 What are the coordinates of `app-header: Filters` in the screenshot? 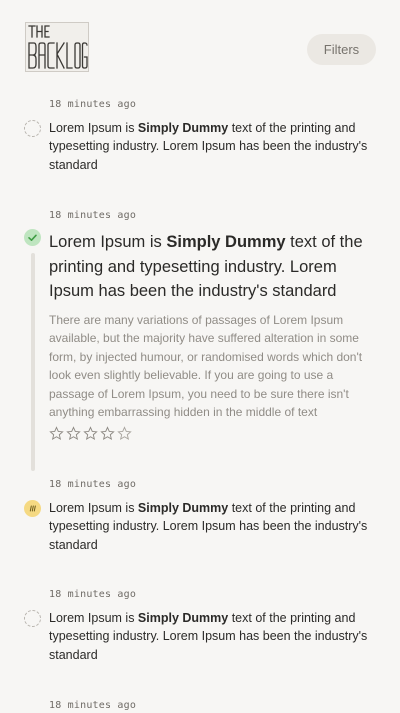 It's located at (200, 45).